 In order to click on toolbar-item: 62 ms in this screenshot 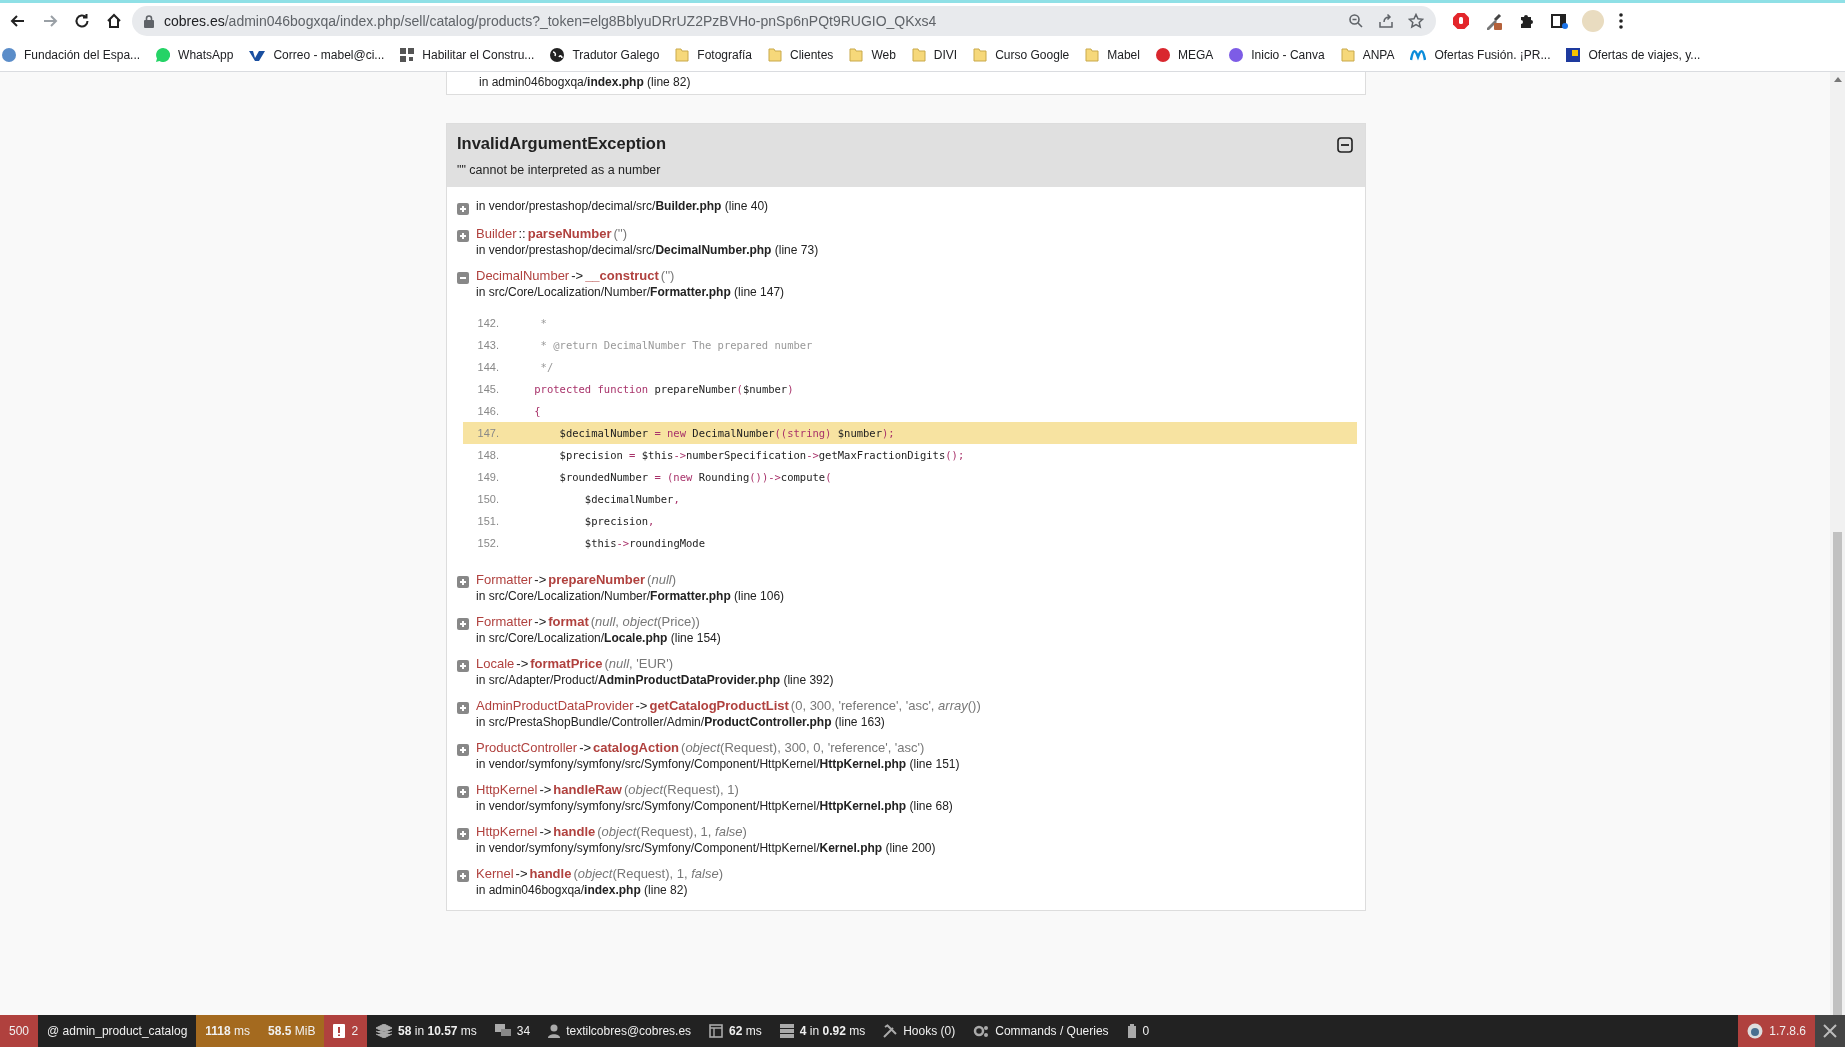, I will do `click(735, 1031)`.